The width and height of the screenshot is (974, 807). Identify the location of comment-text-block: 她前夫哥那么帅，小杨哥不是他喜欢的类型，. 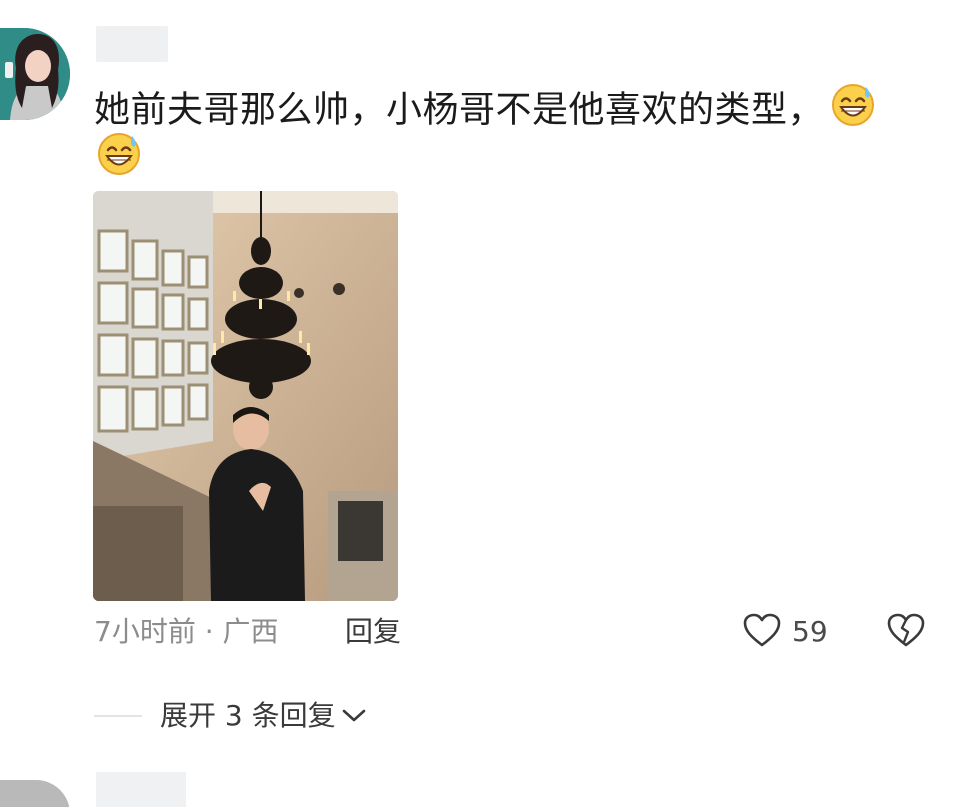
(504, 111).